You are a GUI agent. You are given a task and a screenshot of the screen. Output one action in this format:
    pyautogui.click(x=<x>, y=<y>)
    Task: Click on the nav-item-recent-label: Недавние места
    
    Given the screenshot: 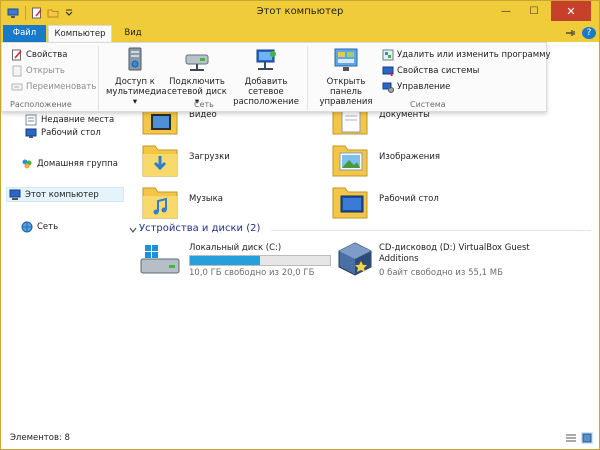 What is the action you would take?
    pyautogui.click(x=78, y=119)
    